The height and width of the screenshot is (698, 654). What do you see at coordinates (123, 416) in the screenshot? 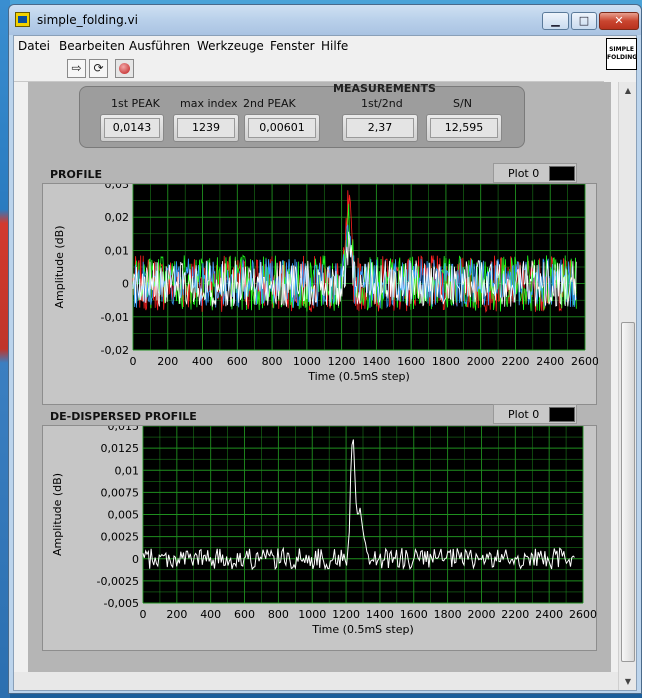
I see `dedispersed-graph-label: DE-DISPERSED PROFILE` at bounding box center [123, 416].